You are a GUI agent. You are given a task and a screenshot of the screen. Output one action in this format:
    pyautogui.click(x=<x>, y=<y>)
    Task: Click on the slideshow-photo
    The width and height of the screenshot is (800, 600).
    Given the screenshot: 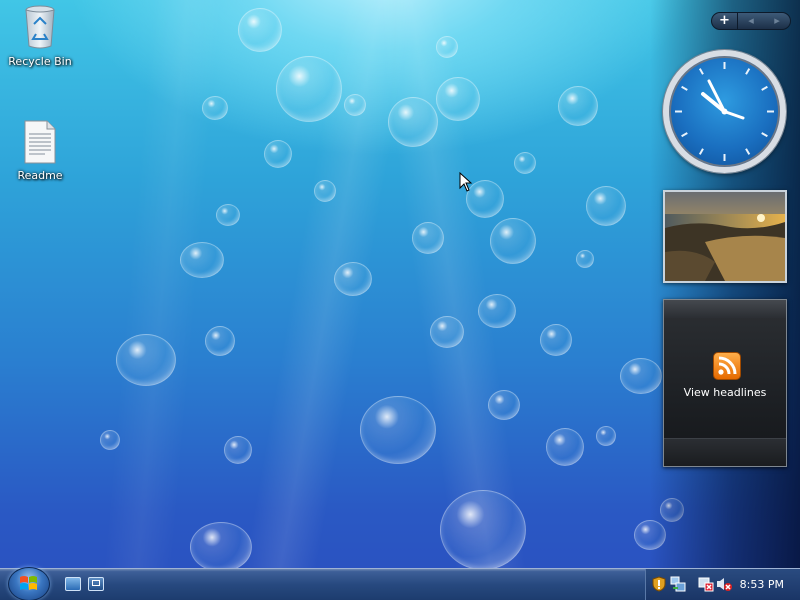 What is the action you would take?
    pyautogui.click(x=725, y=236)
    